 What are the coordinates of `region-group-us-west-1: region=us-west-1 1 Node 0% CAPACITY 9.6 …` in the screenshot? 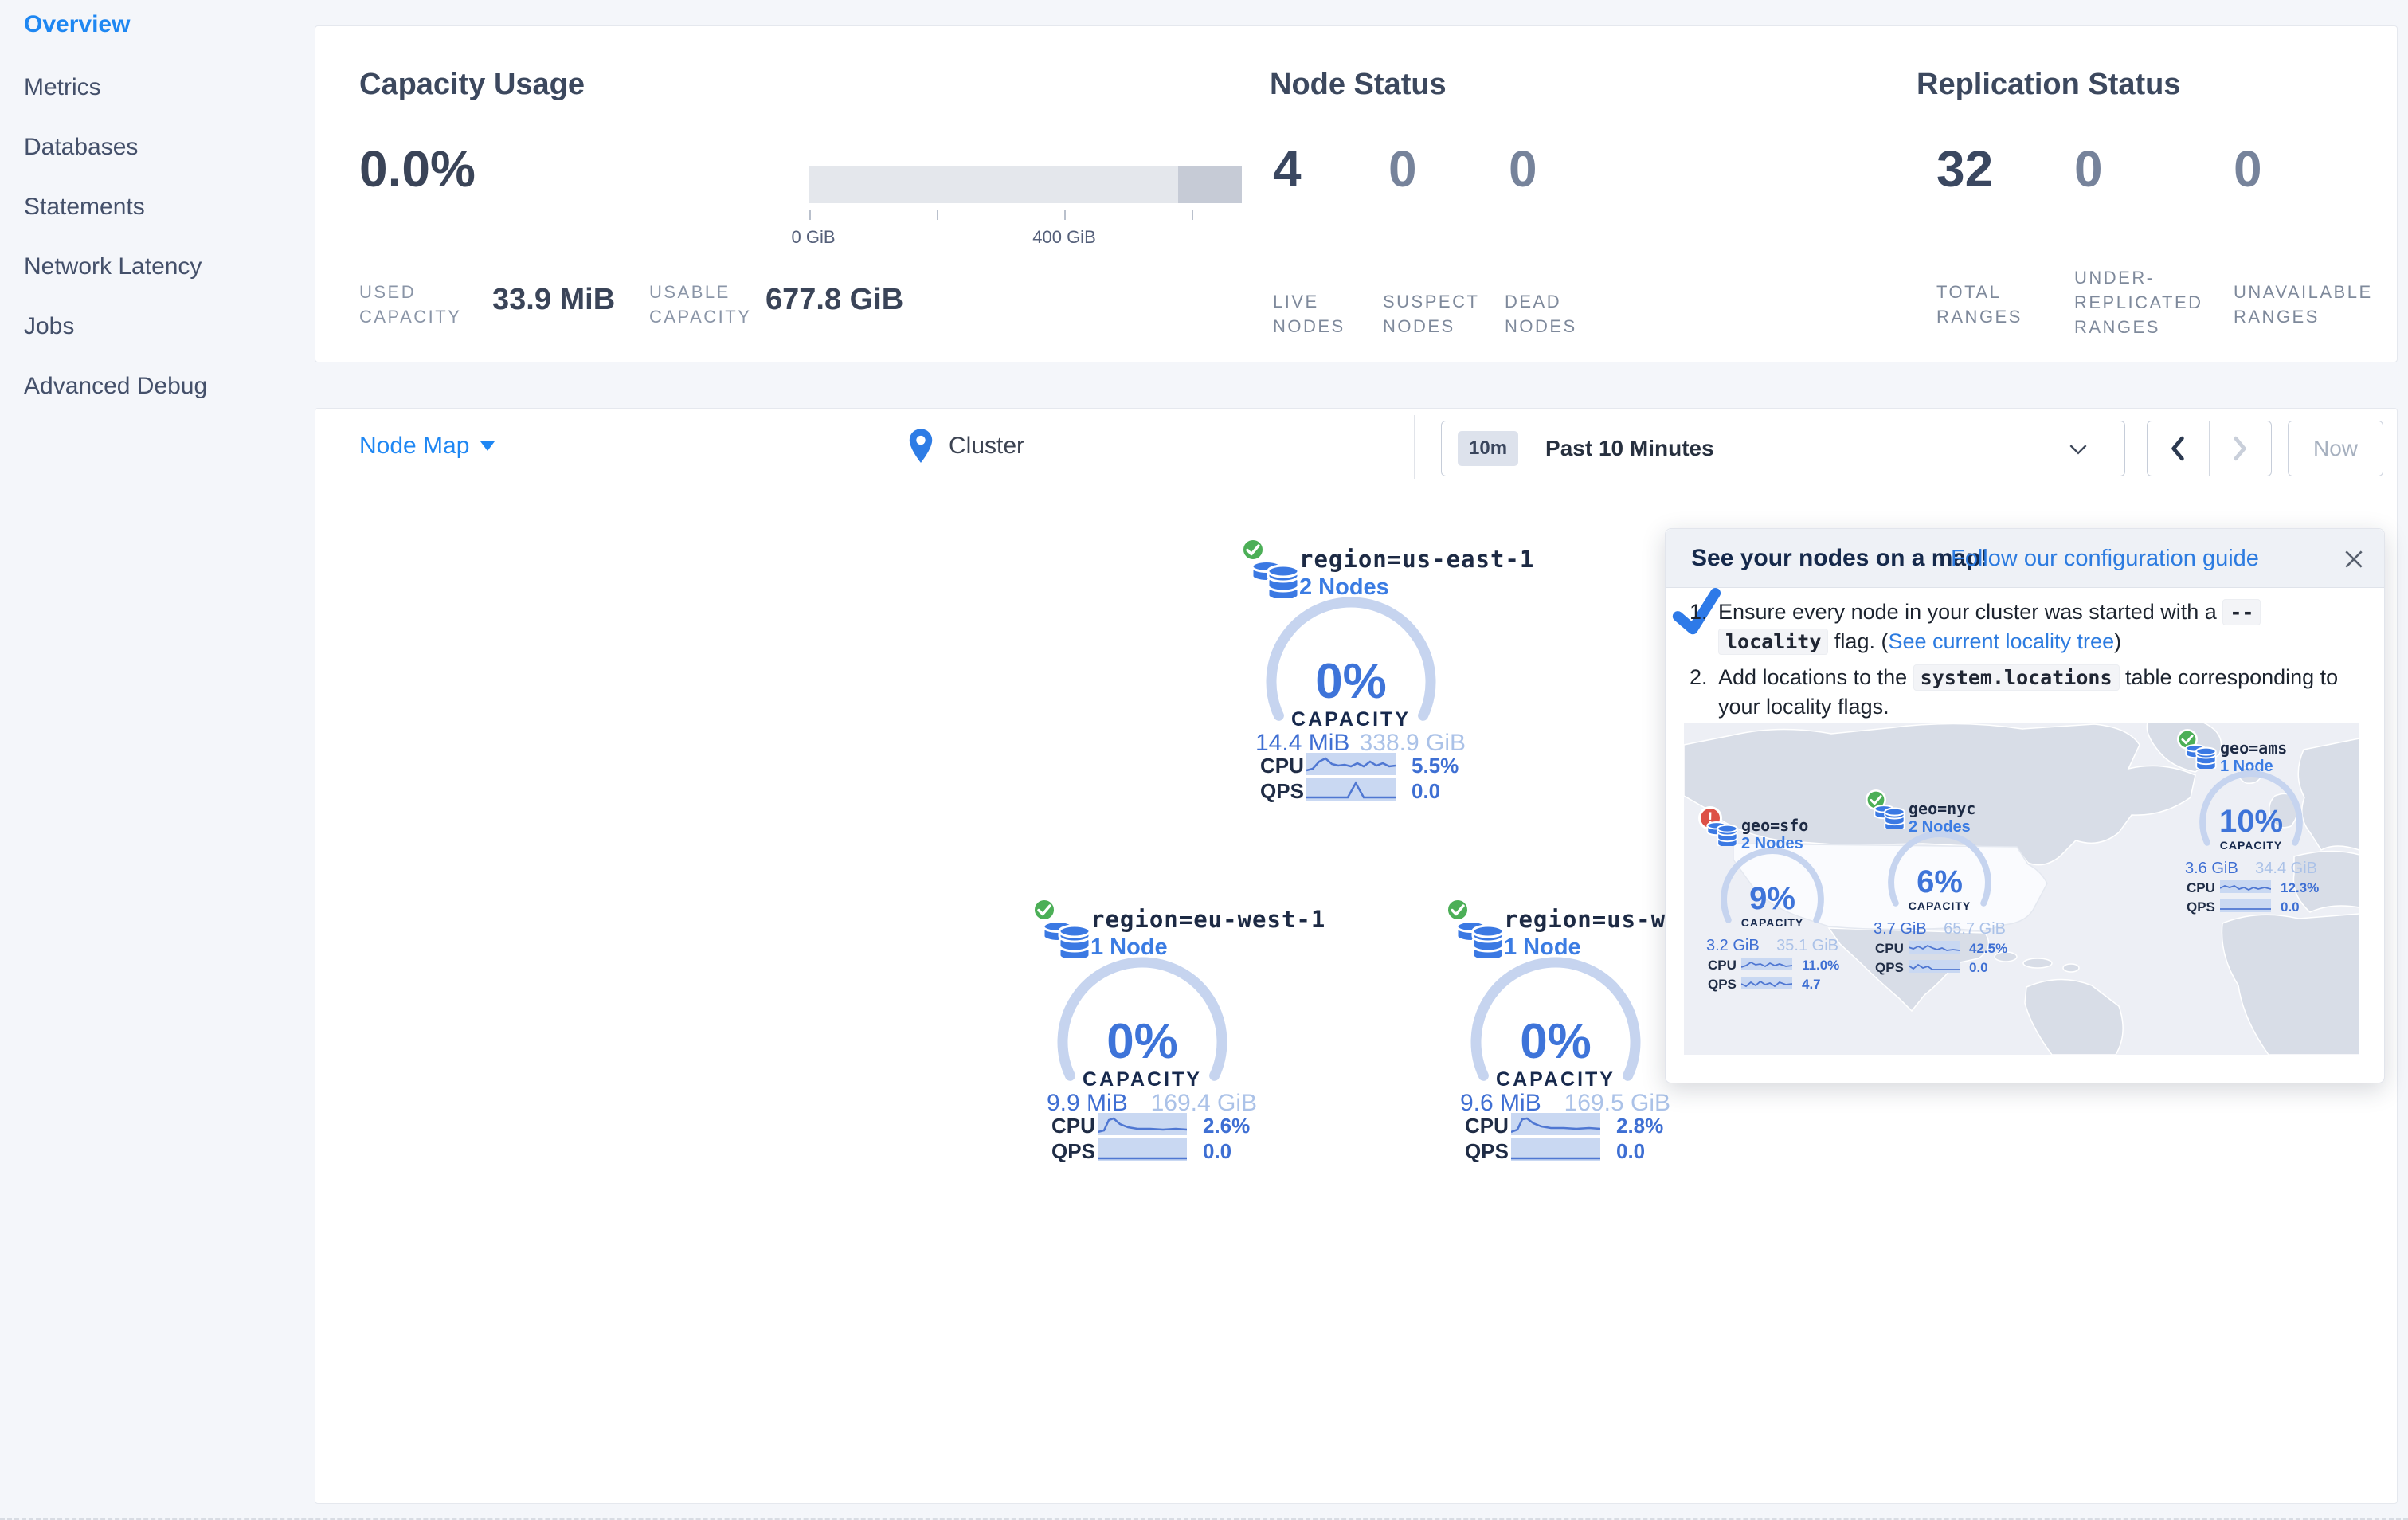 It's located at (1591, 1031).